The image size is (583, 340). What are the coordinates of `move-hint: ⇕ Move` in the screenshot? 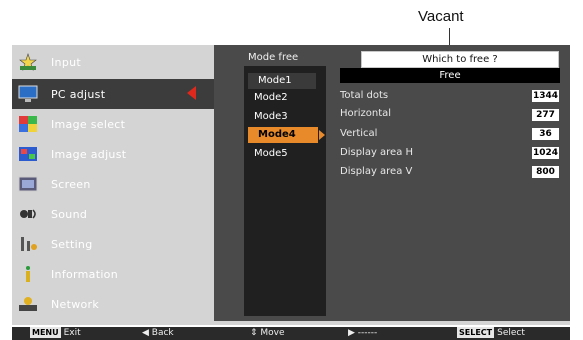 It's located at (267, 333).